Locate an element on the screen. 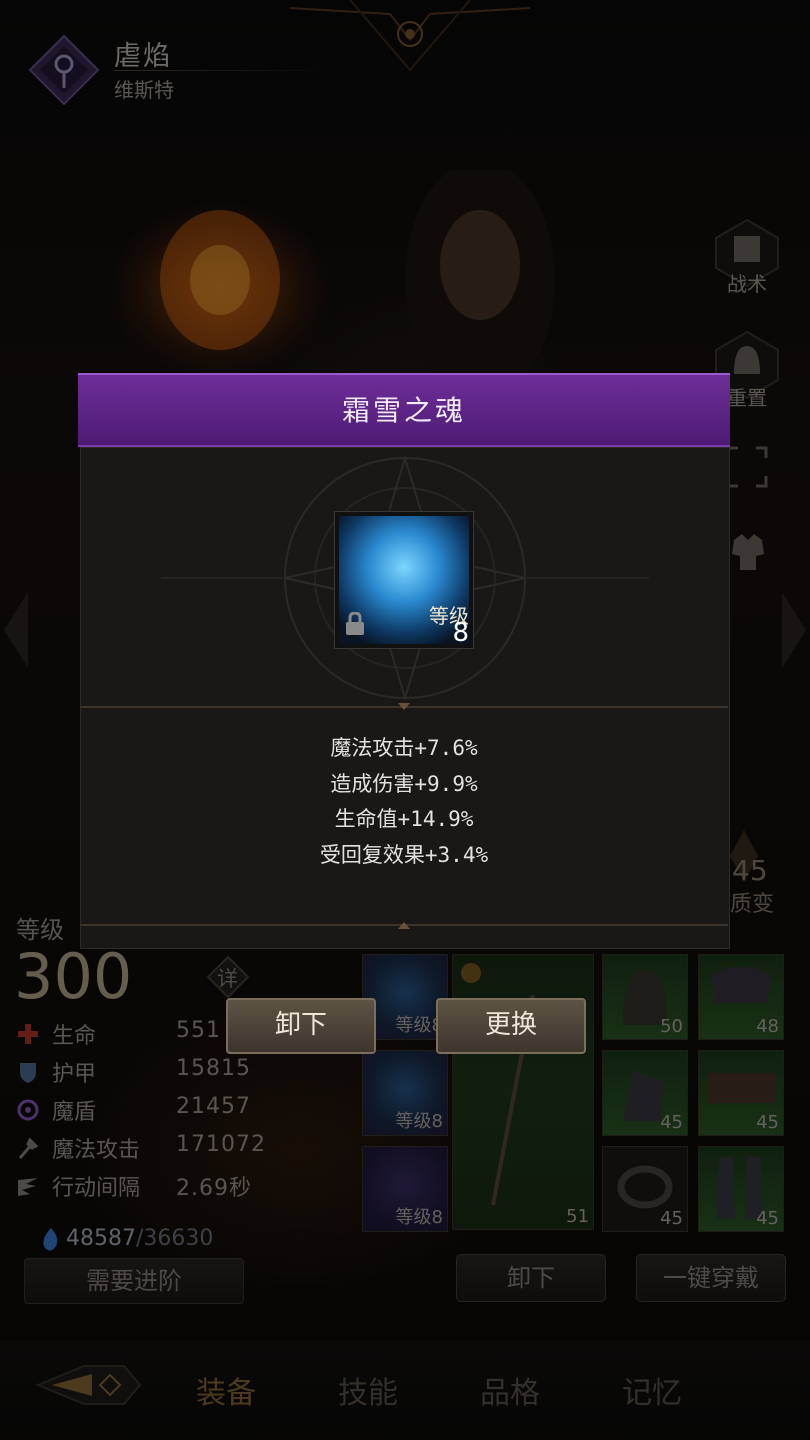 Image resolution: width=810 pixels, height=1440 pixels. unequip-button: 卸下 is located at coordinates (301, 1026).